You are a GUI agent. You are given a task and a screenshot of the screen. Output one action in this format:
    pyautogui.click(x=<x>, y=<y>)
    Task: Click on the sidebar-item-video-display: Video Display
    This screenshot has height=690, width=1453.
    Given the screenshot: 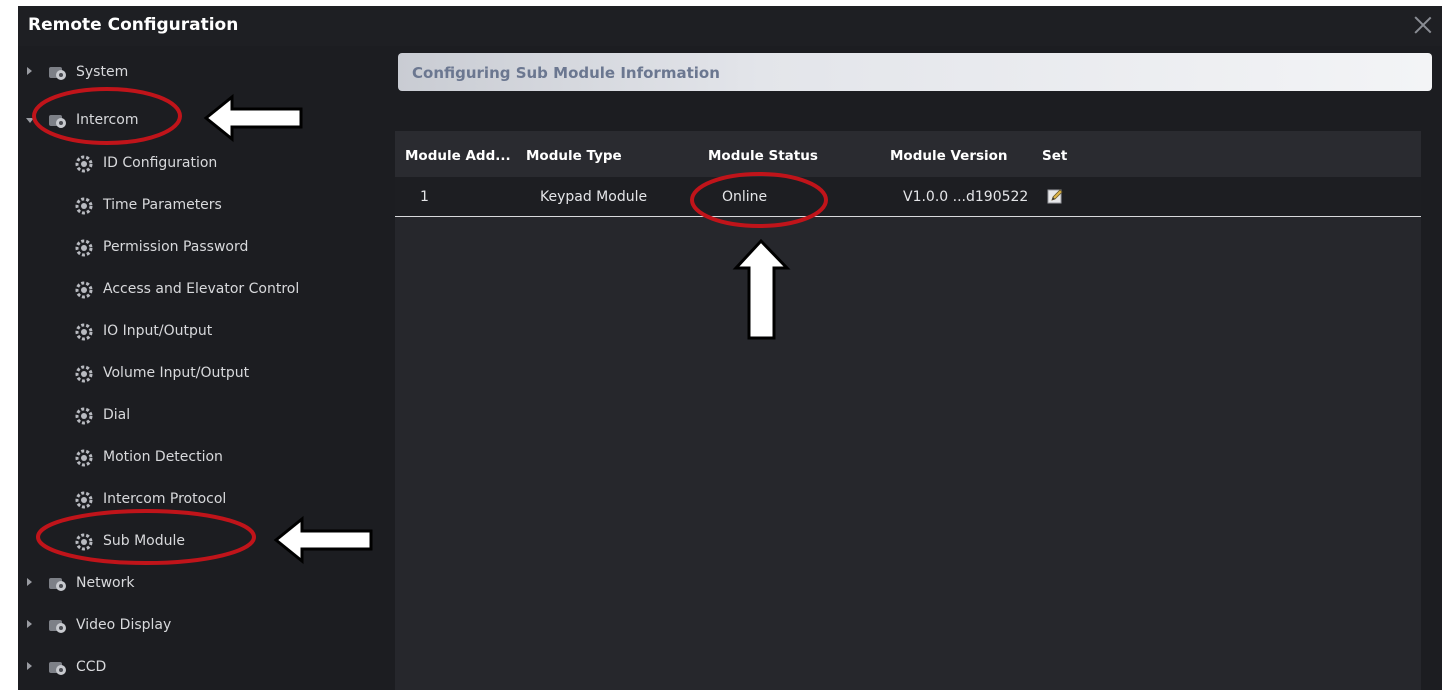 What is the action you would take?
    pyautogui.click(x=199, y=626)
    